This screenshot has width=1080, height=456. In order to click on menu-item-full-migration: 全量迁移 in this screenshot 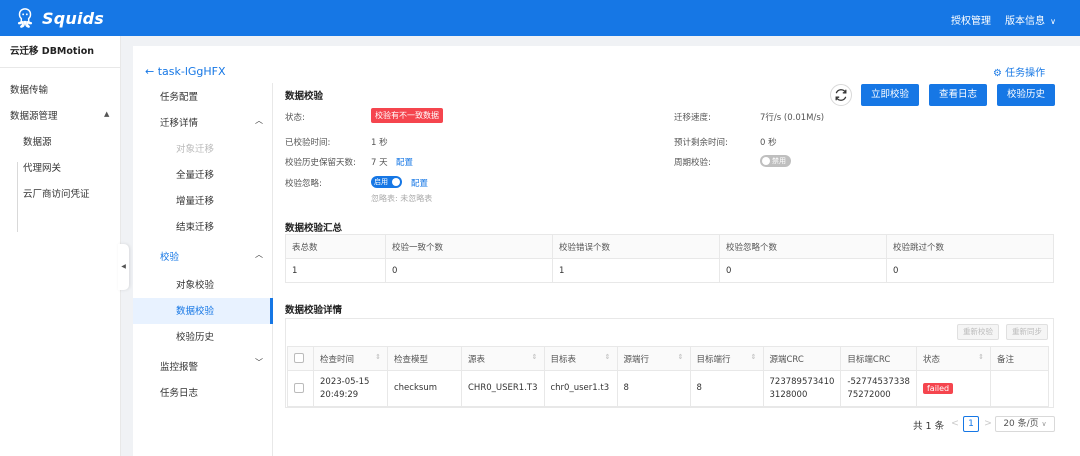, I will do `click(195, 174)`.